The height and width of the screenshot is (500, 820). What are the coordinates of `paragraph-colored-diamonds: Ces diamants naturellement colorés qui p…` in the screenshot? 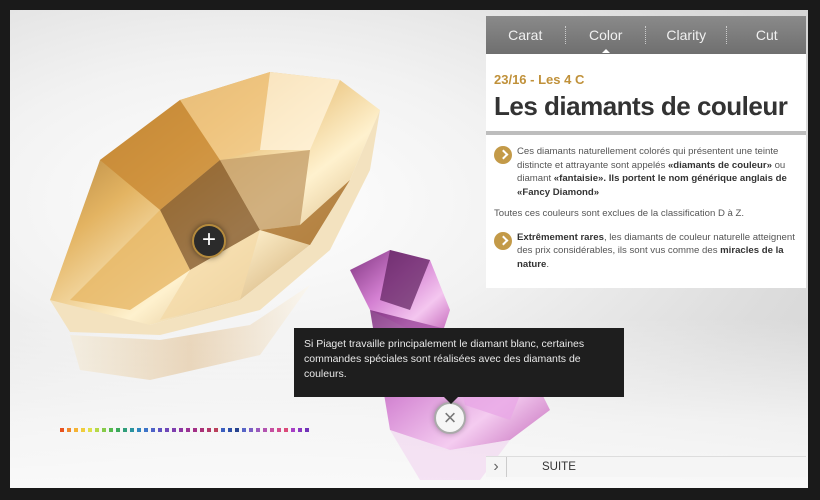 It's located at (646, 172).